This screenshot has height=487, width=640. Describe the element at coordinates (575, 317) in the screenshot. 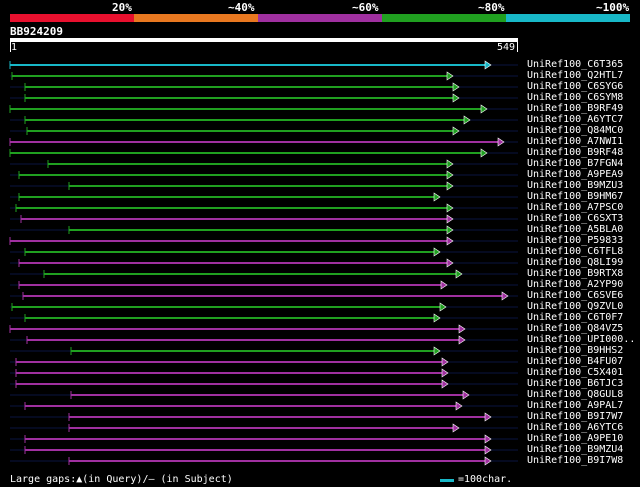

I see `hit-label: UniRef100_C6T0F7` at that location.